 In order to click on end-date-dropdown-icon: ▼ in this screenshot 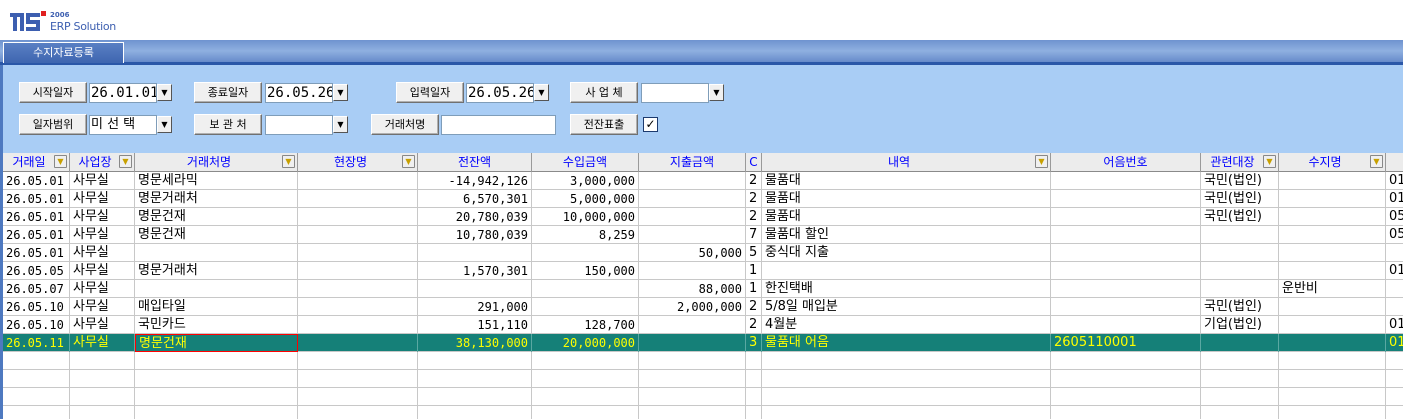, I will do `click(340, 92)`.